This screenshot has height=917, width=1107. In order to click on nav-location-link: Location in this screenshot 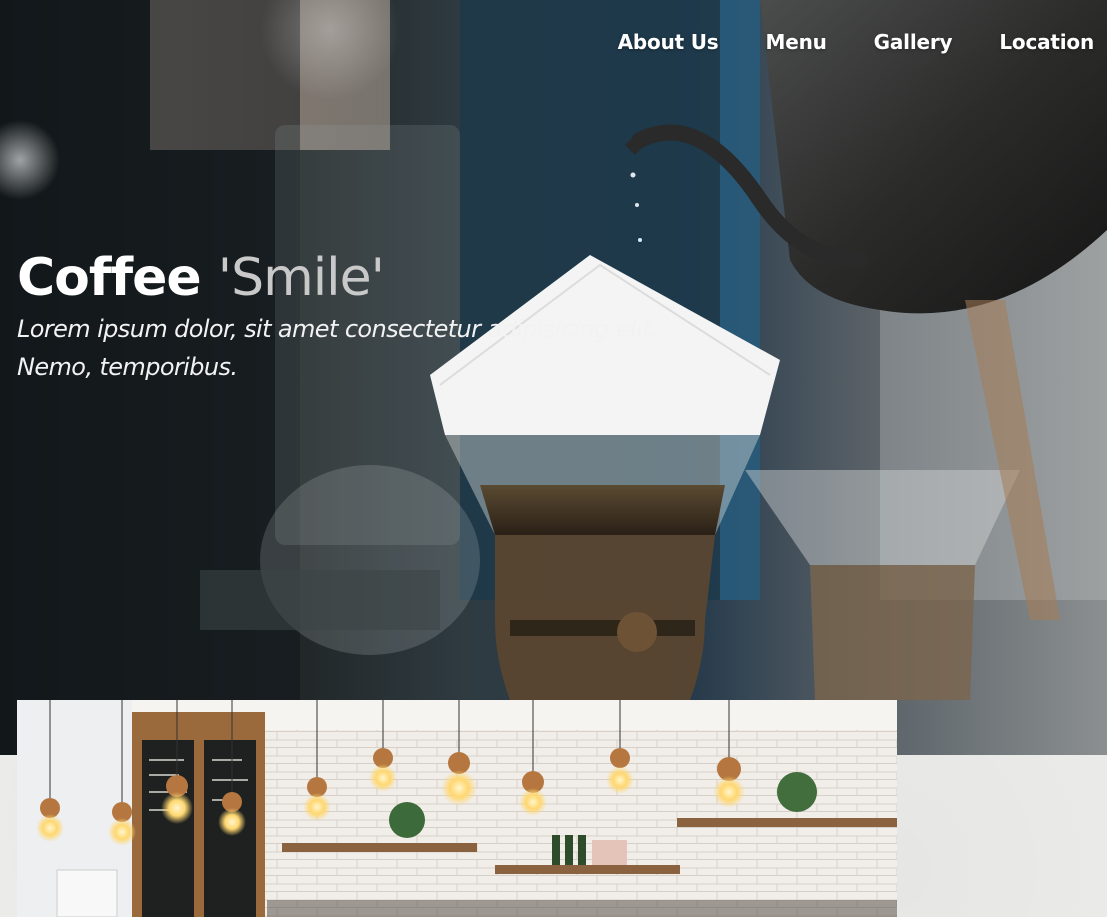, I will do `click(1046, 42)`.